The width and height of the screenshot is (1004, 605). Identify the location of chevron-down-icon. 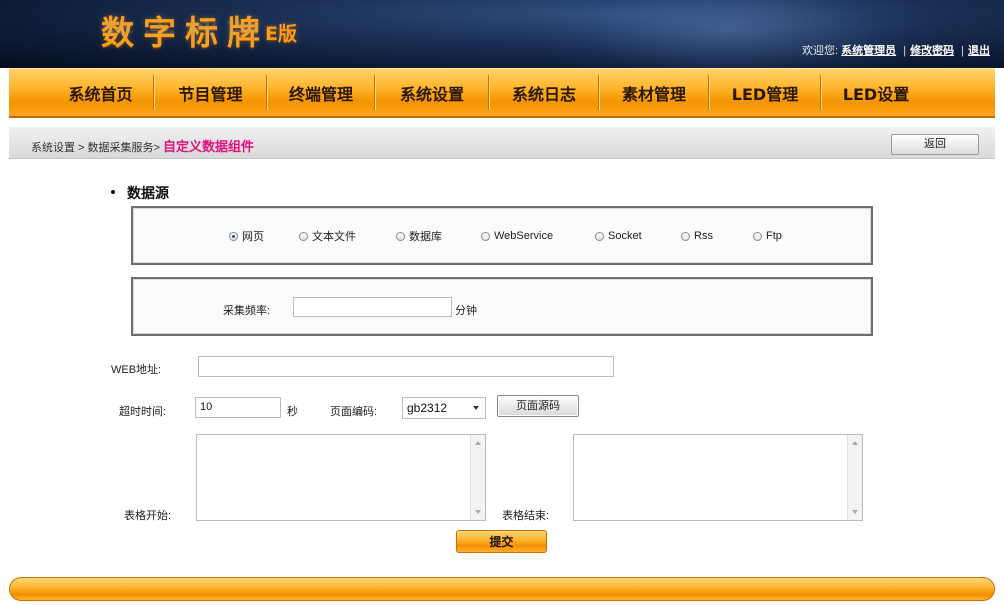
(476, 408).